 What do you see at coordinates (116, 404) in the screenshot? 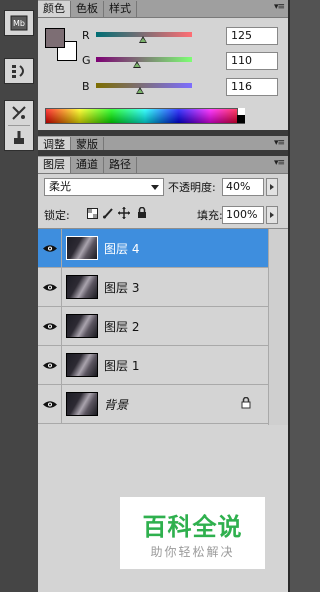
I see `layer-name: 背景` at bounding box center [116, 404].